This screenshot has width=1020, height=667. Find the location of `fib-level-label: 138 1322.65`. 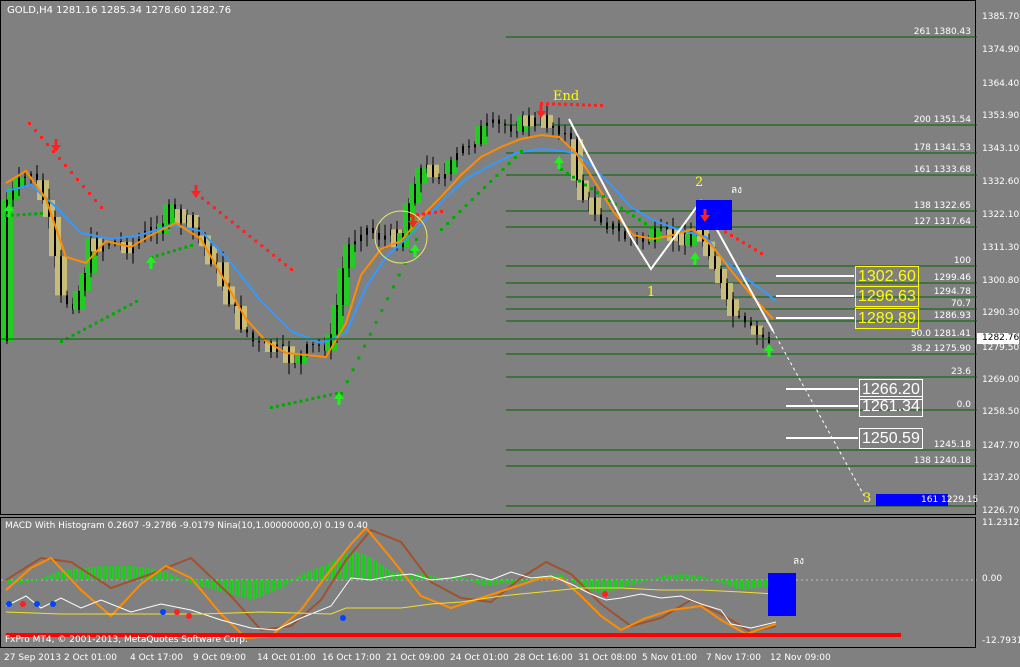

fib-level-label: 138 1322.65 is located at coordinates (942, 206).